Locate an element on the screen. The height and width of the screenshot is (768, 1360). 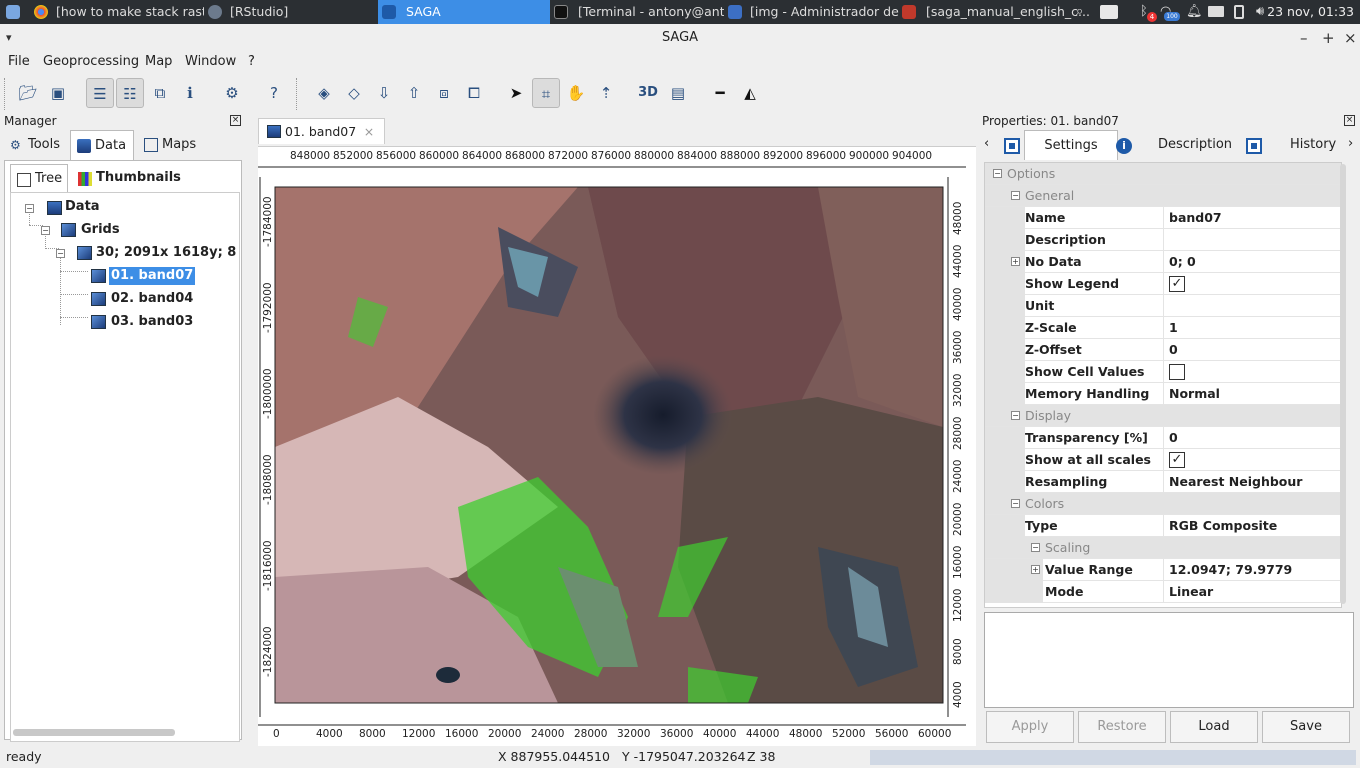
property-checkbox is located at coordinates (1177, 372).